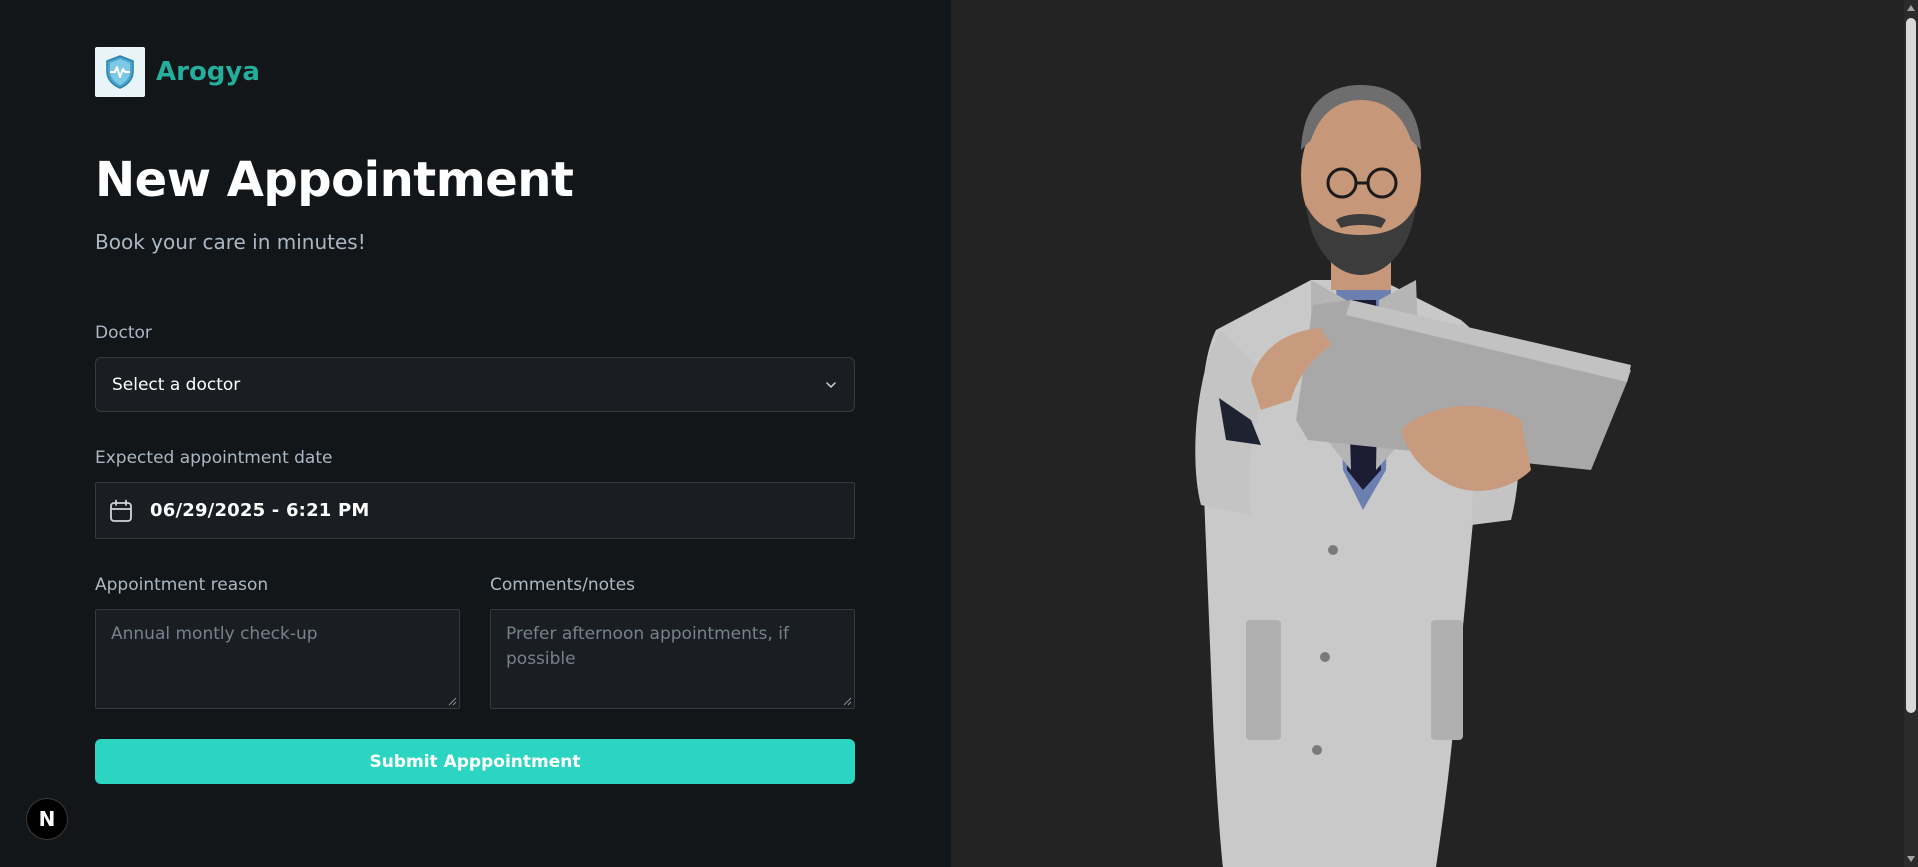 This screenshot has height=867, width=1918. Describe the element at coordinates (120, 72) in the screenshot. I see `medical-shield-icon` at that location.